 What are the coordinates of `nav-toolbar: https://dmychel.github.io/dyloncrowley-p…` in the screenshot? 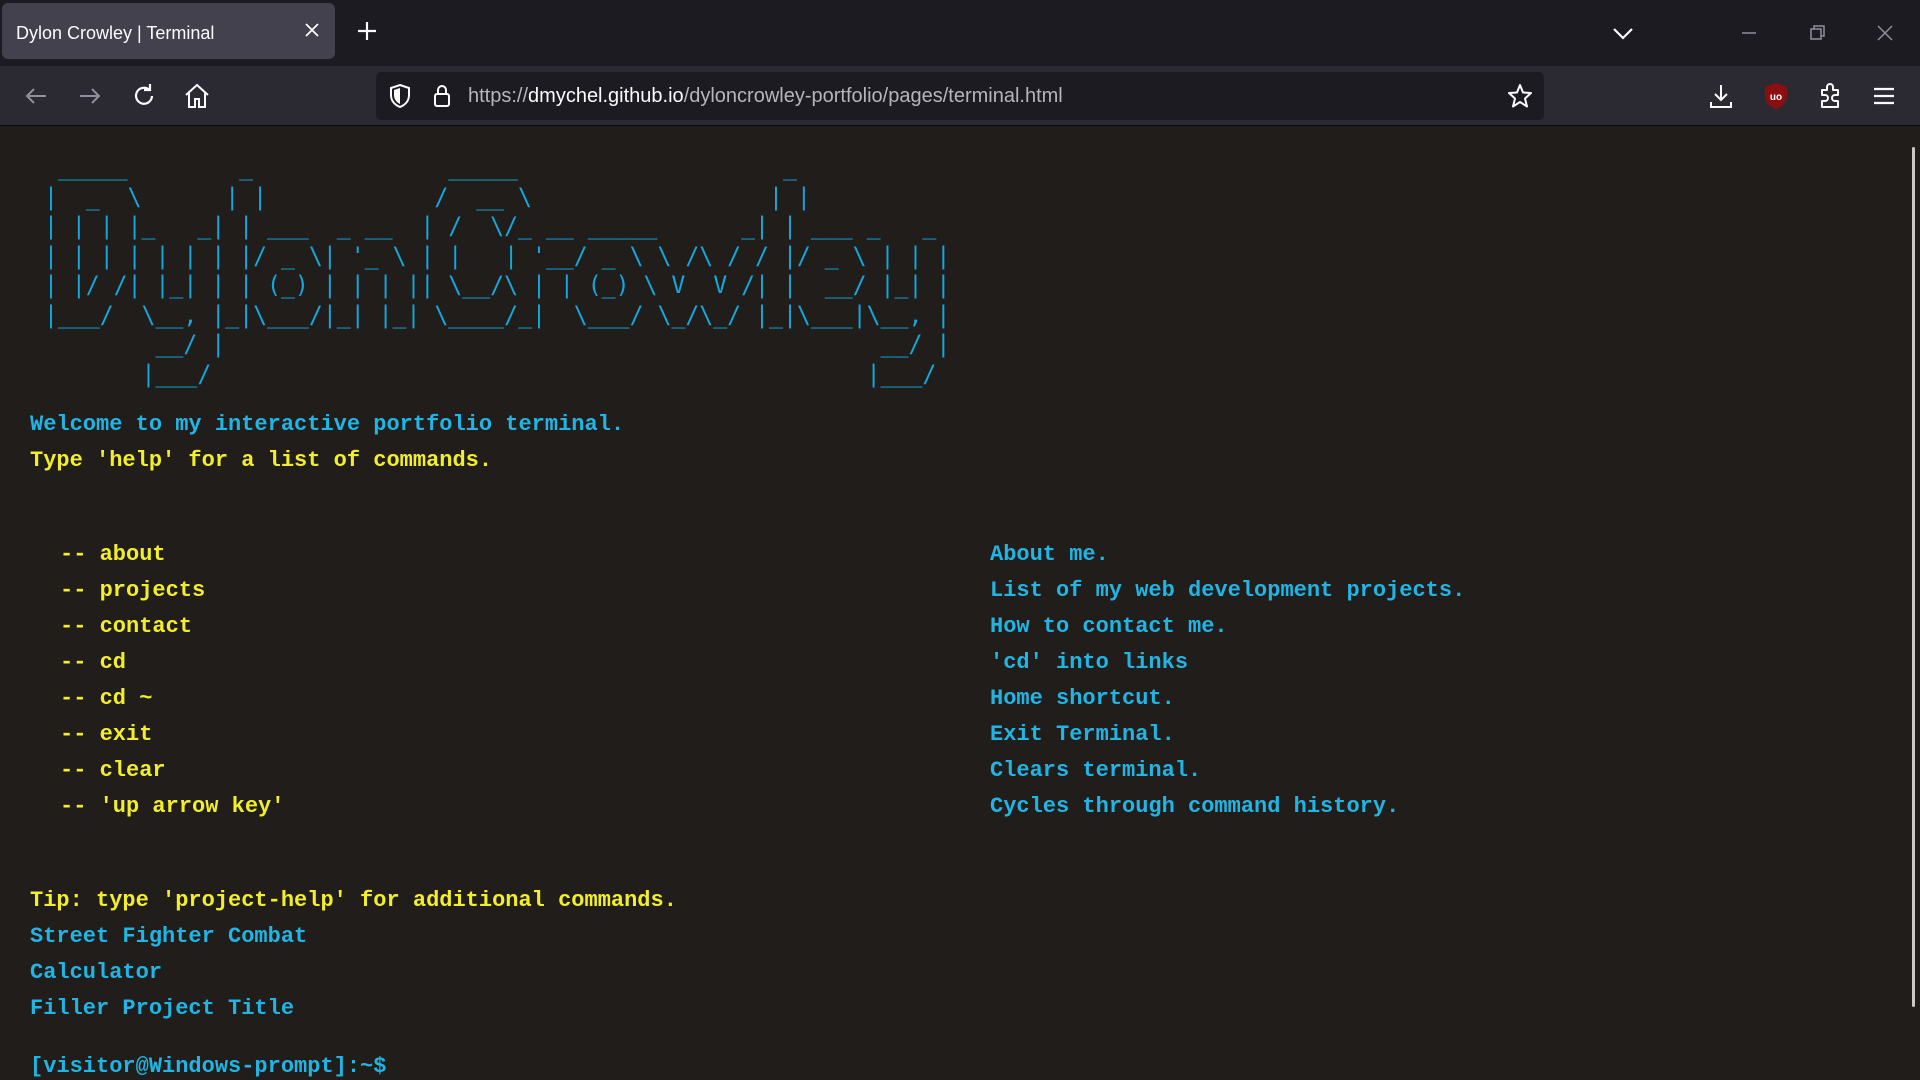 It's located at (960, 96).